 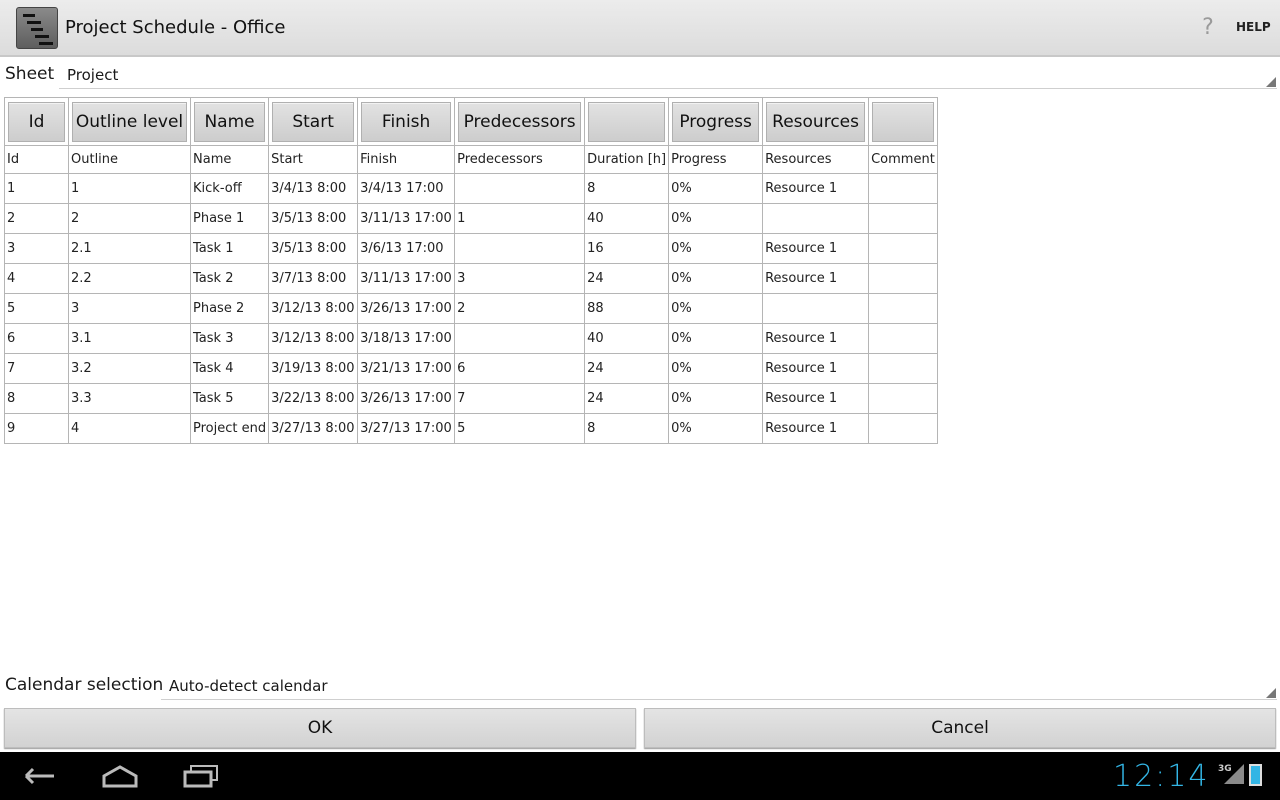 I want to click on column-mapping-button: Finish, so click(x=406, y=121).